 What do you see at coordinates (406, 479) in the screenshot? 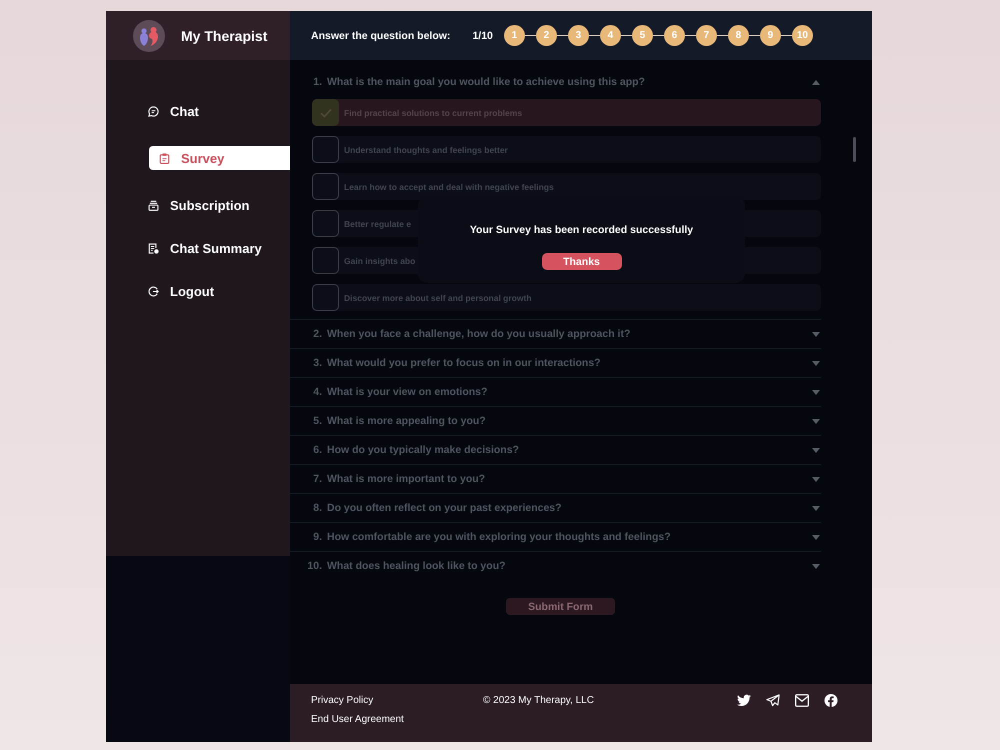
I see `question-text: What is more important to you?` at bounding box center [406, 479].